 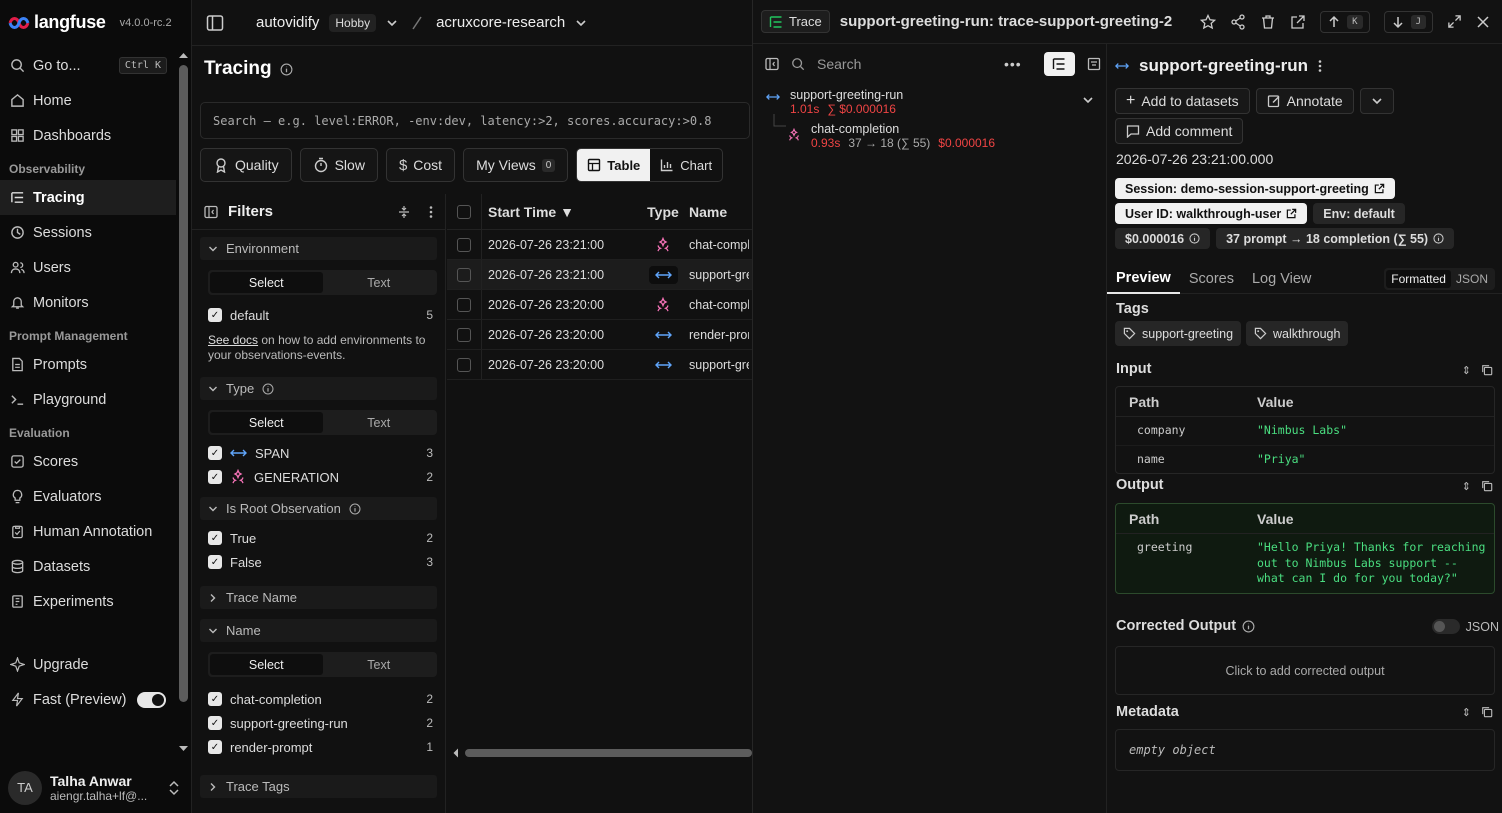 I want to click on close-icon, so click(x=1483, y=22).